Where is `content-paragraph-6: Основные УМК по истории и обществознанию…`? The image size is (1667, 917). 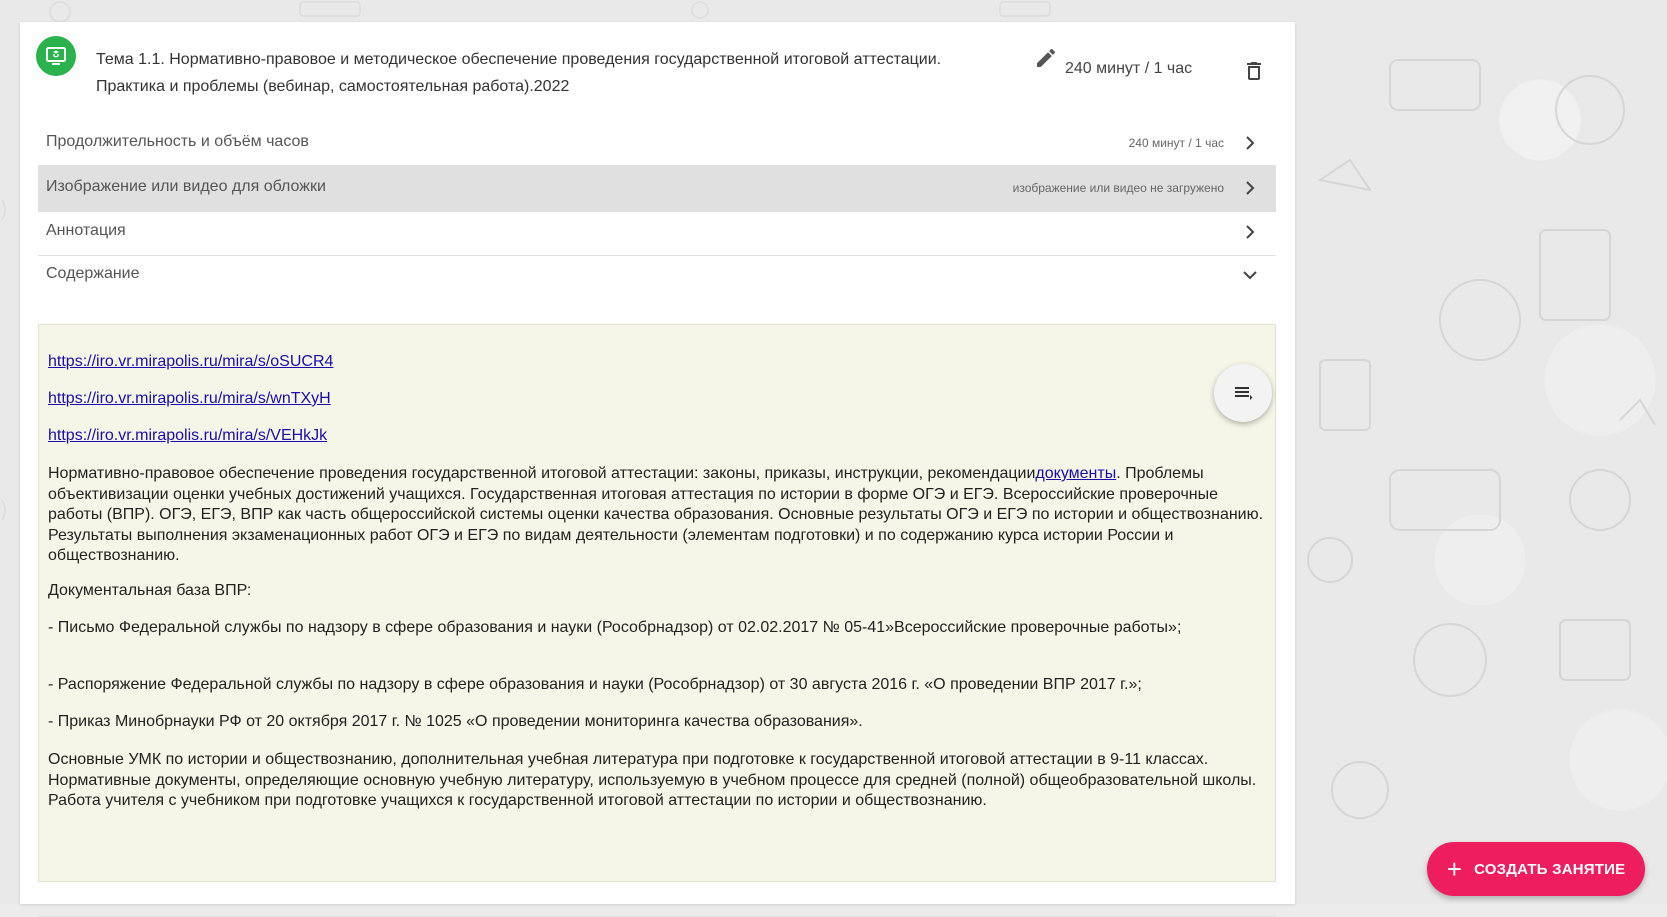
content-paragraph-6: Основные УМК по истории и обществознанию… is located at coordinates (652, 780).